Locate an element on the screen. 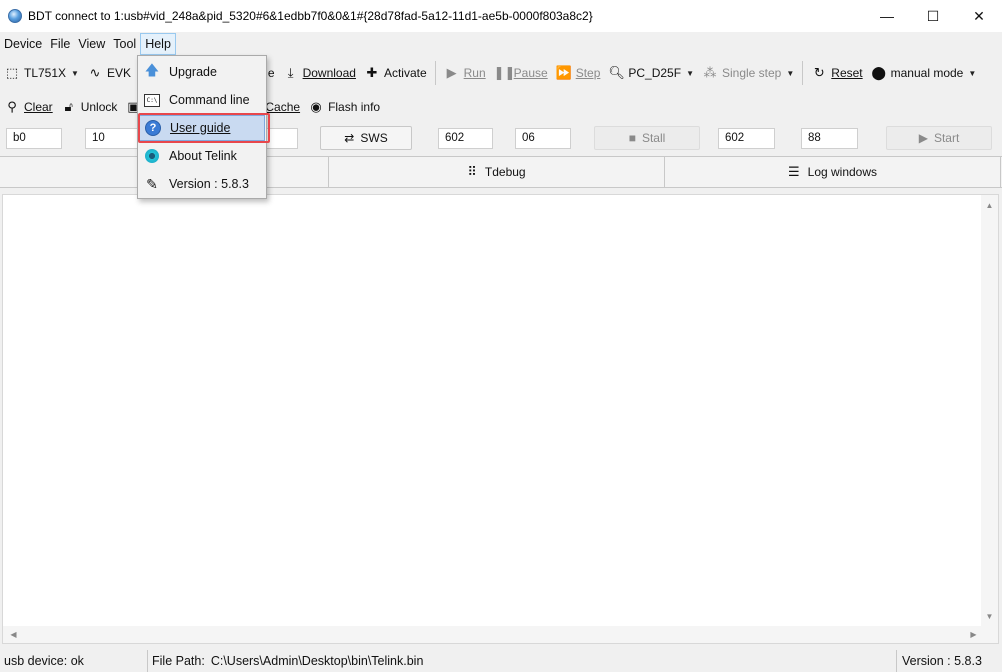 This screenshot has width=1002, height=672. download-icon: ⤓ is located at coordinates (290, 72).